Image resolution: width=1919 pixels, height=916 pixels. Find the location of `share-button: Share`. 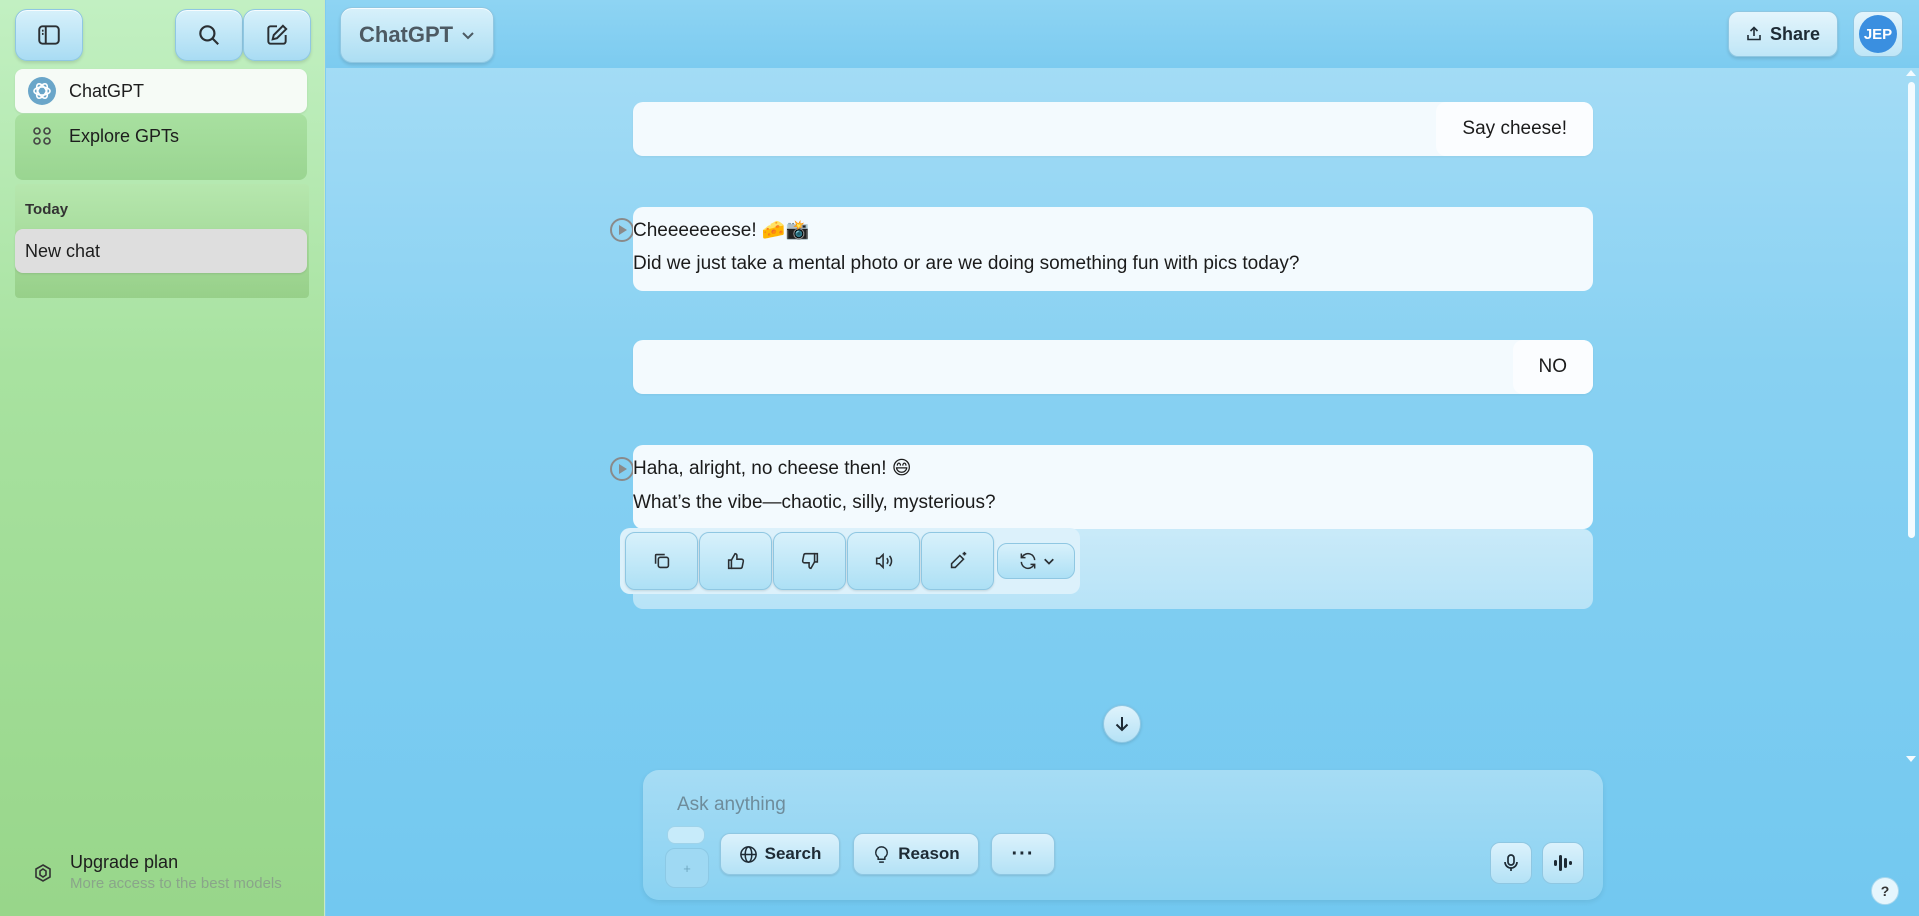

share-button: Share is located at coordinates (1783, 34).